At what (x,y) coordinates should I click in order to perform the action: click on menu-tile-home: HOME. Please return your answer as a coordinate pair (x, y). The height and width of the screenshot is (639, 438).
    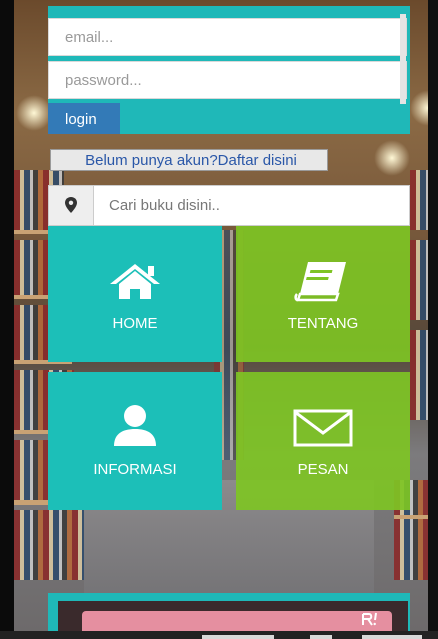
    Looking at the image, I should click on (135, 294).